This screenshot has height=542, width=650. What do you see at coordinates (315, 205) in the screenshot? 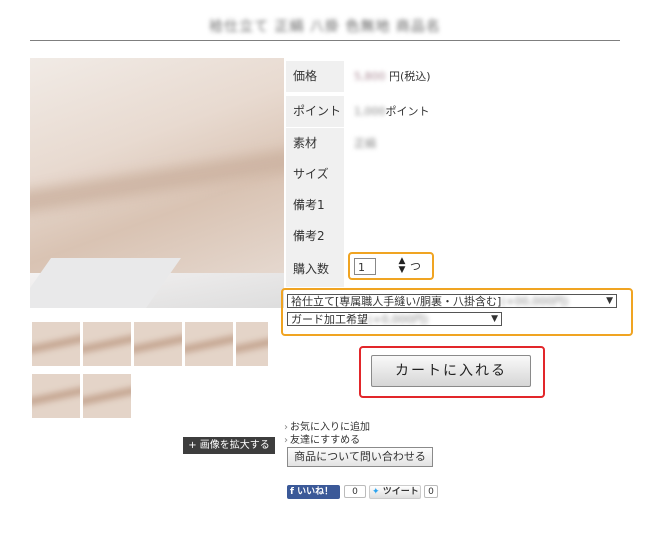
I see `spec-label: 備考1` at bounding box center [315, 205].